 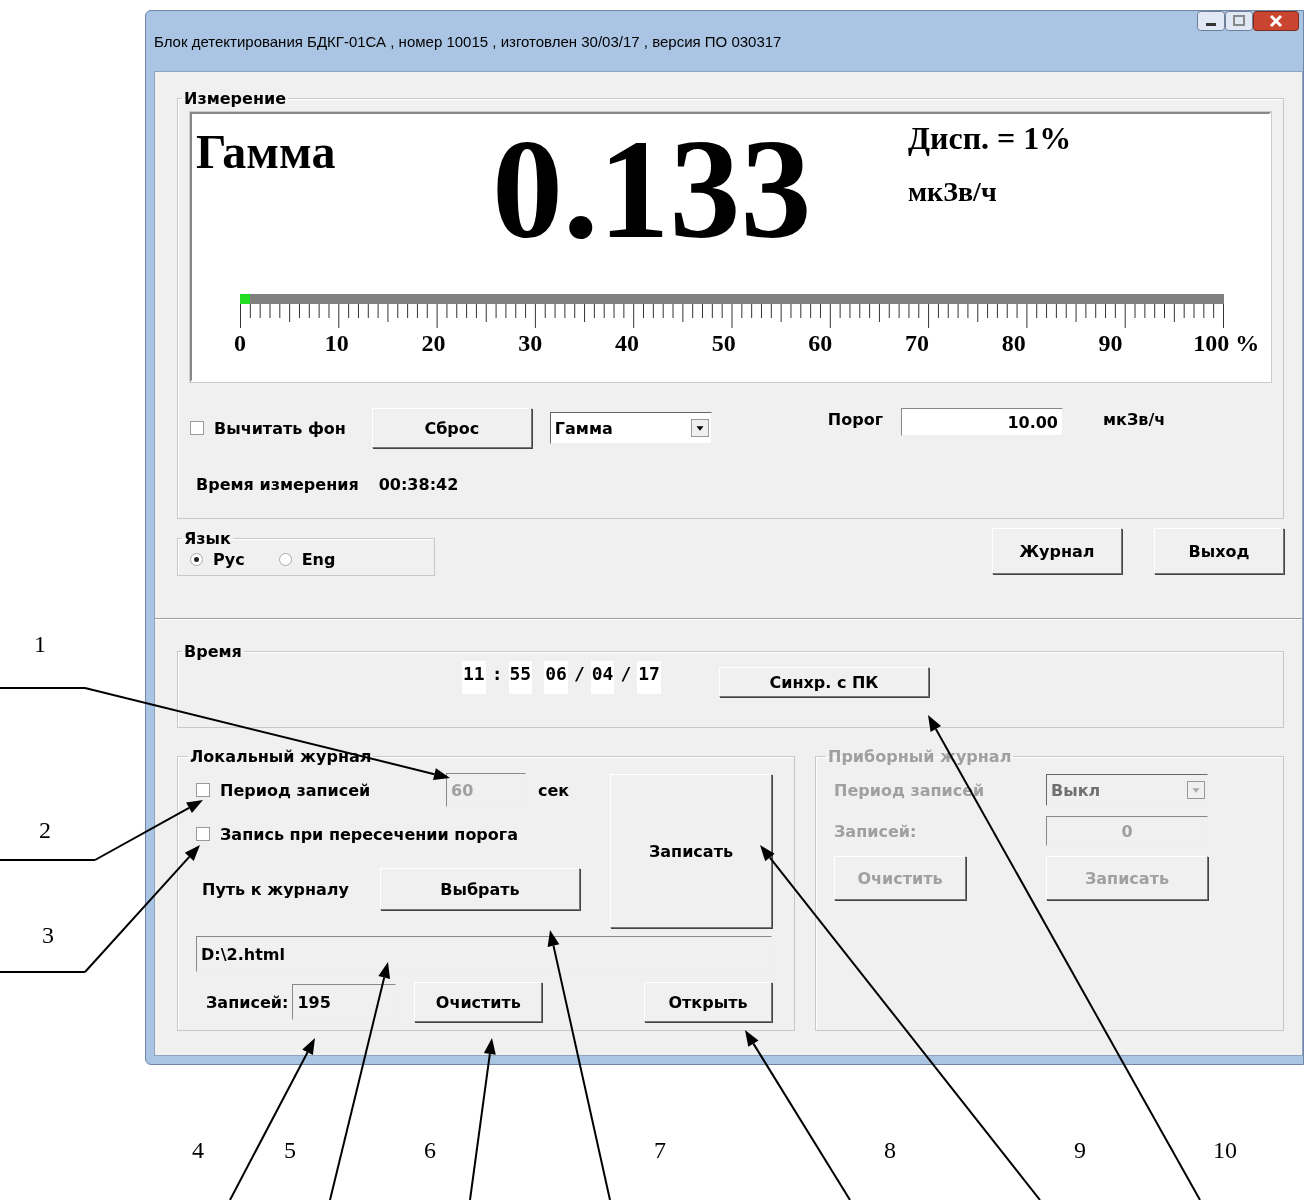 I want to click on scale-label: 50, so click(x=723, y=343).